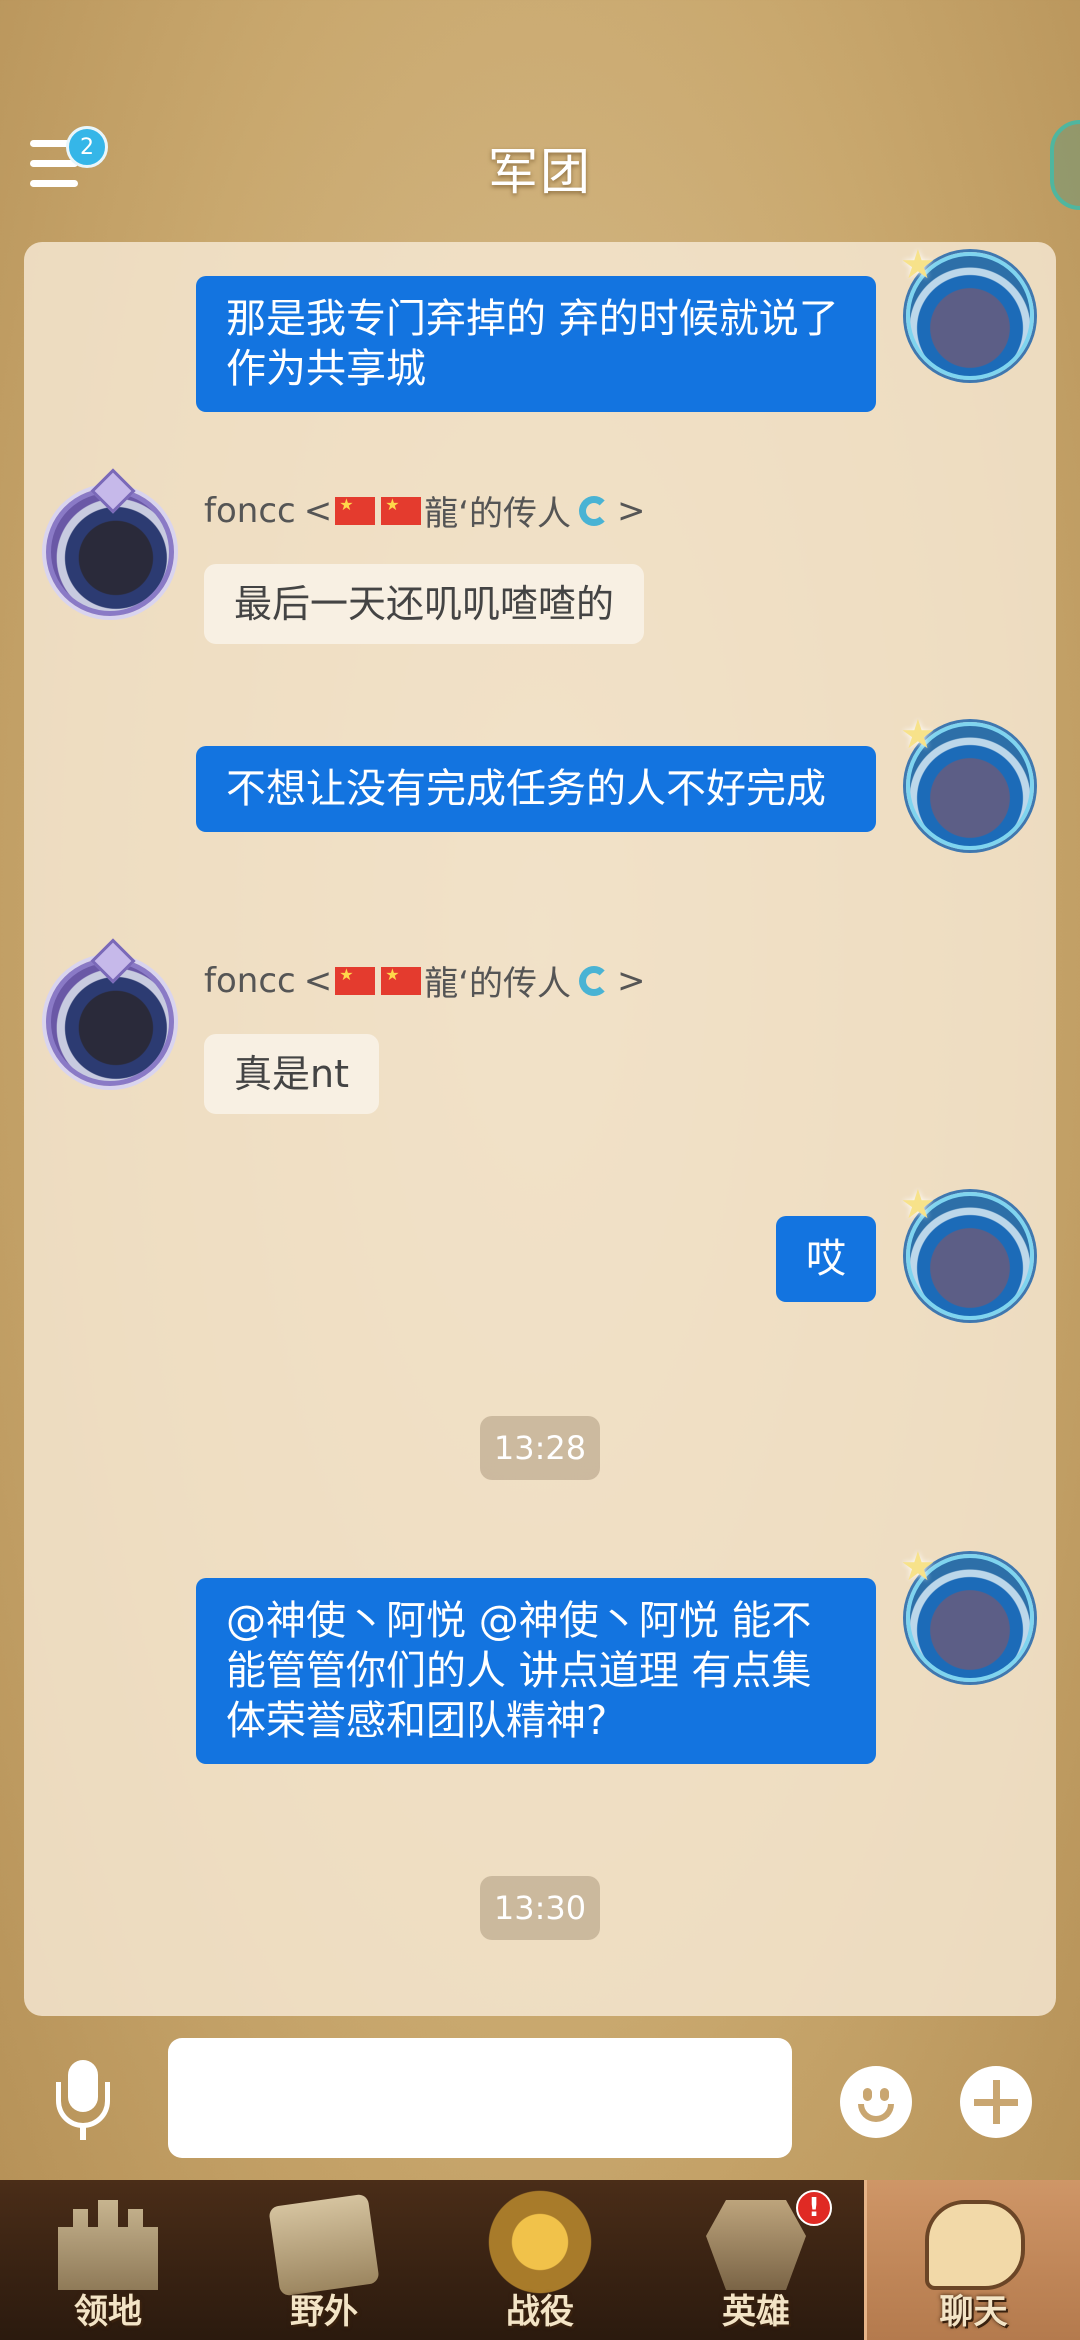  I want to click on scroll-map-icon, so click(324, 2245).